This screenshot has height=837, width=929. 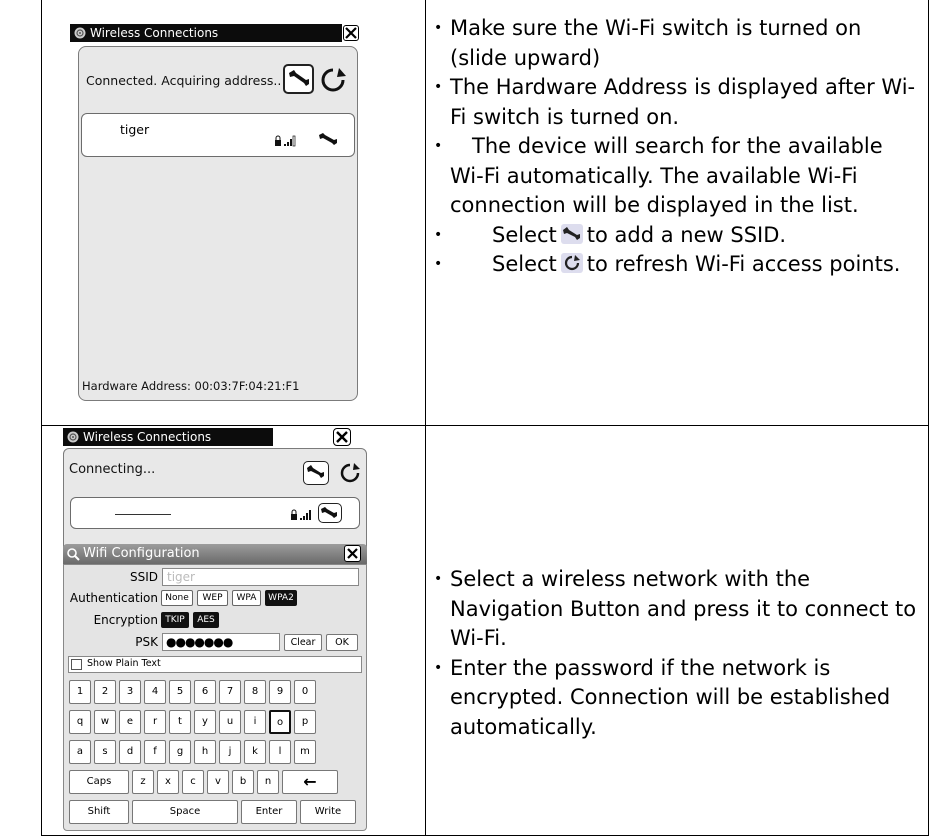 I want to click on key: n, so click(x=268, y=782).